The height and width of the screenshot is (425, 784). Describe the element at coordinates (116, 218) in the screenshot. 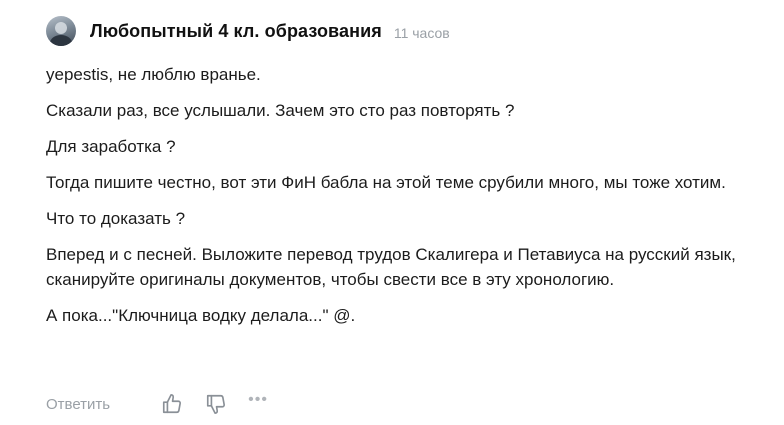

I see `comment-paragraph: Что то доказать ?` at that location.